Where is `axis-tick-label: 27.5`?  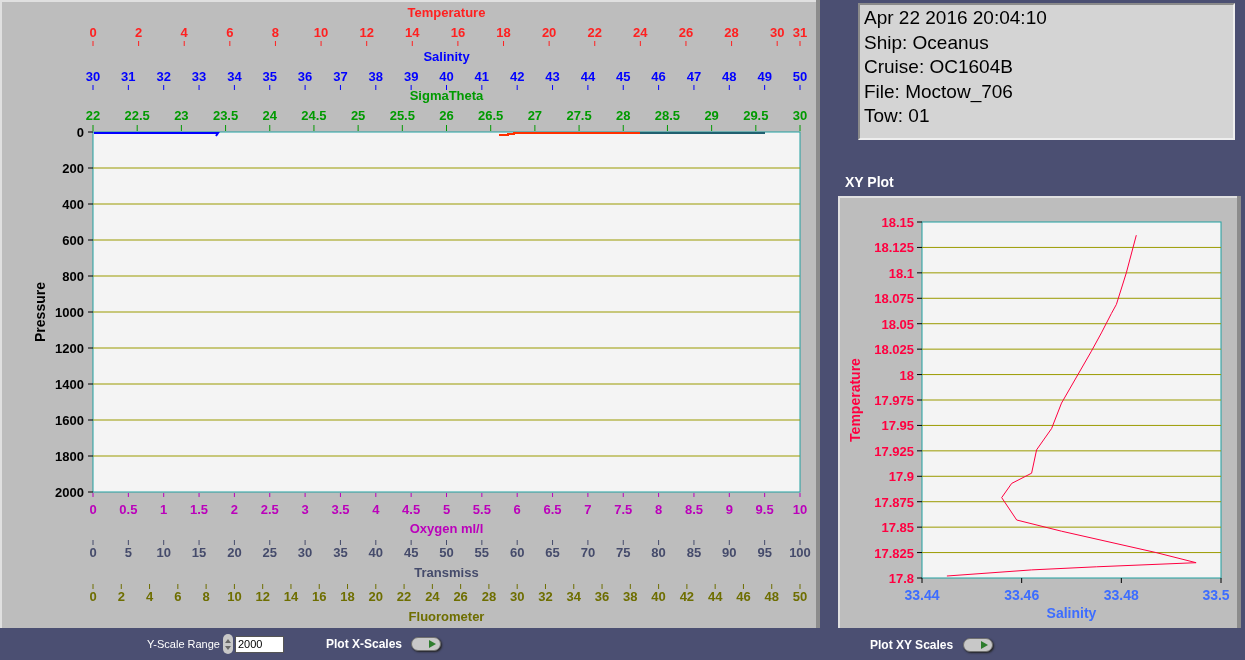 axis-tick-label: 27.5 is located at coordinates (579, 115).